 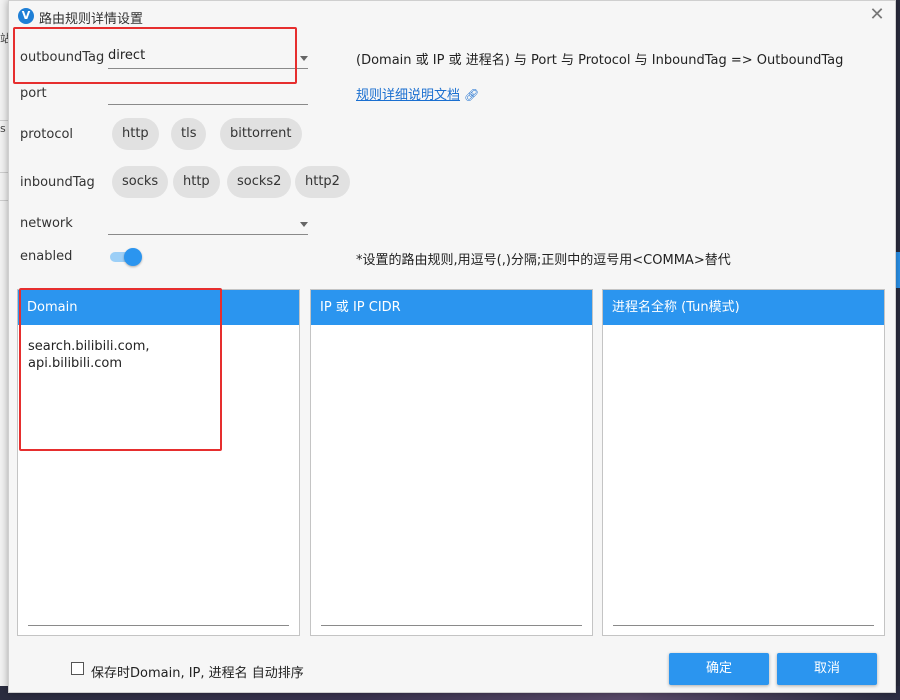 I want to click on ip-panel-header: IP 或 IP CIDR, so click(x=451, y=307).